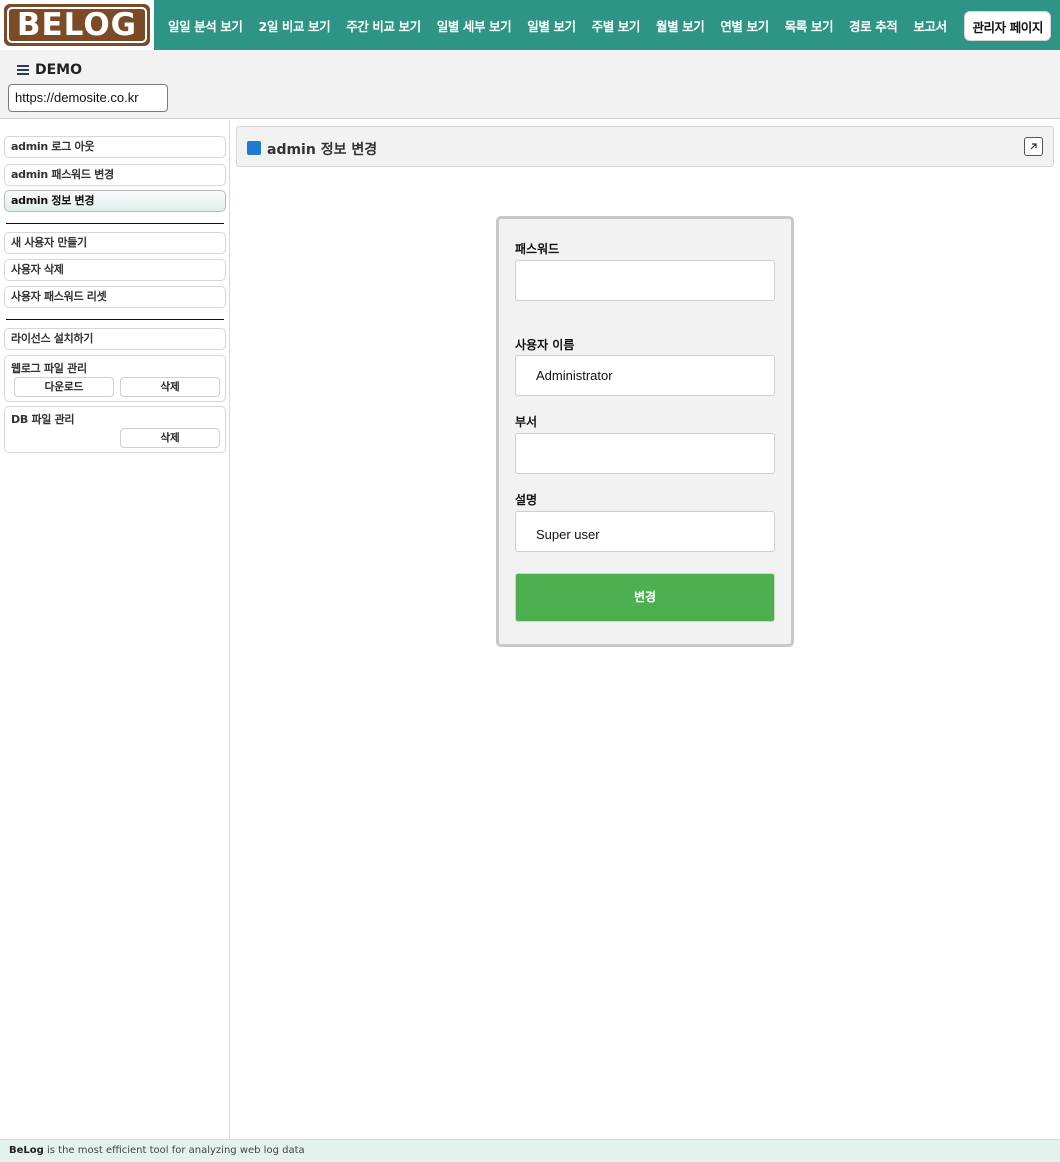 The height and width of the screenshot is (1162, 1060). I want to click on db-delete-button: 삭제, so click(170, 438).